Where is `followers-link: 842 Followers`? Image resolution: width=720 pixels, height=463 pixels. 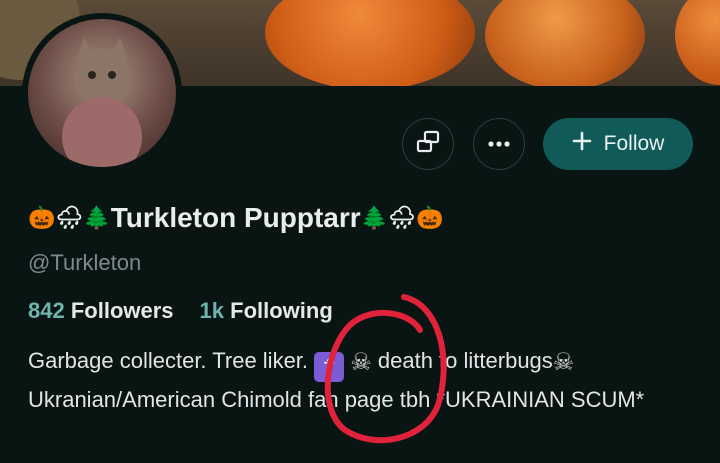 followers-link: 842 Followers is located at coordinates (101, 311).